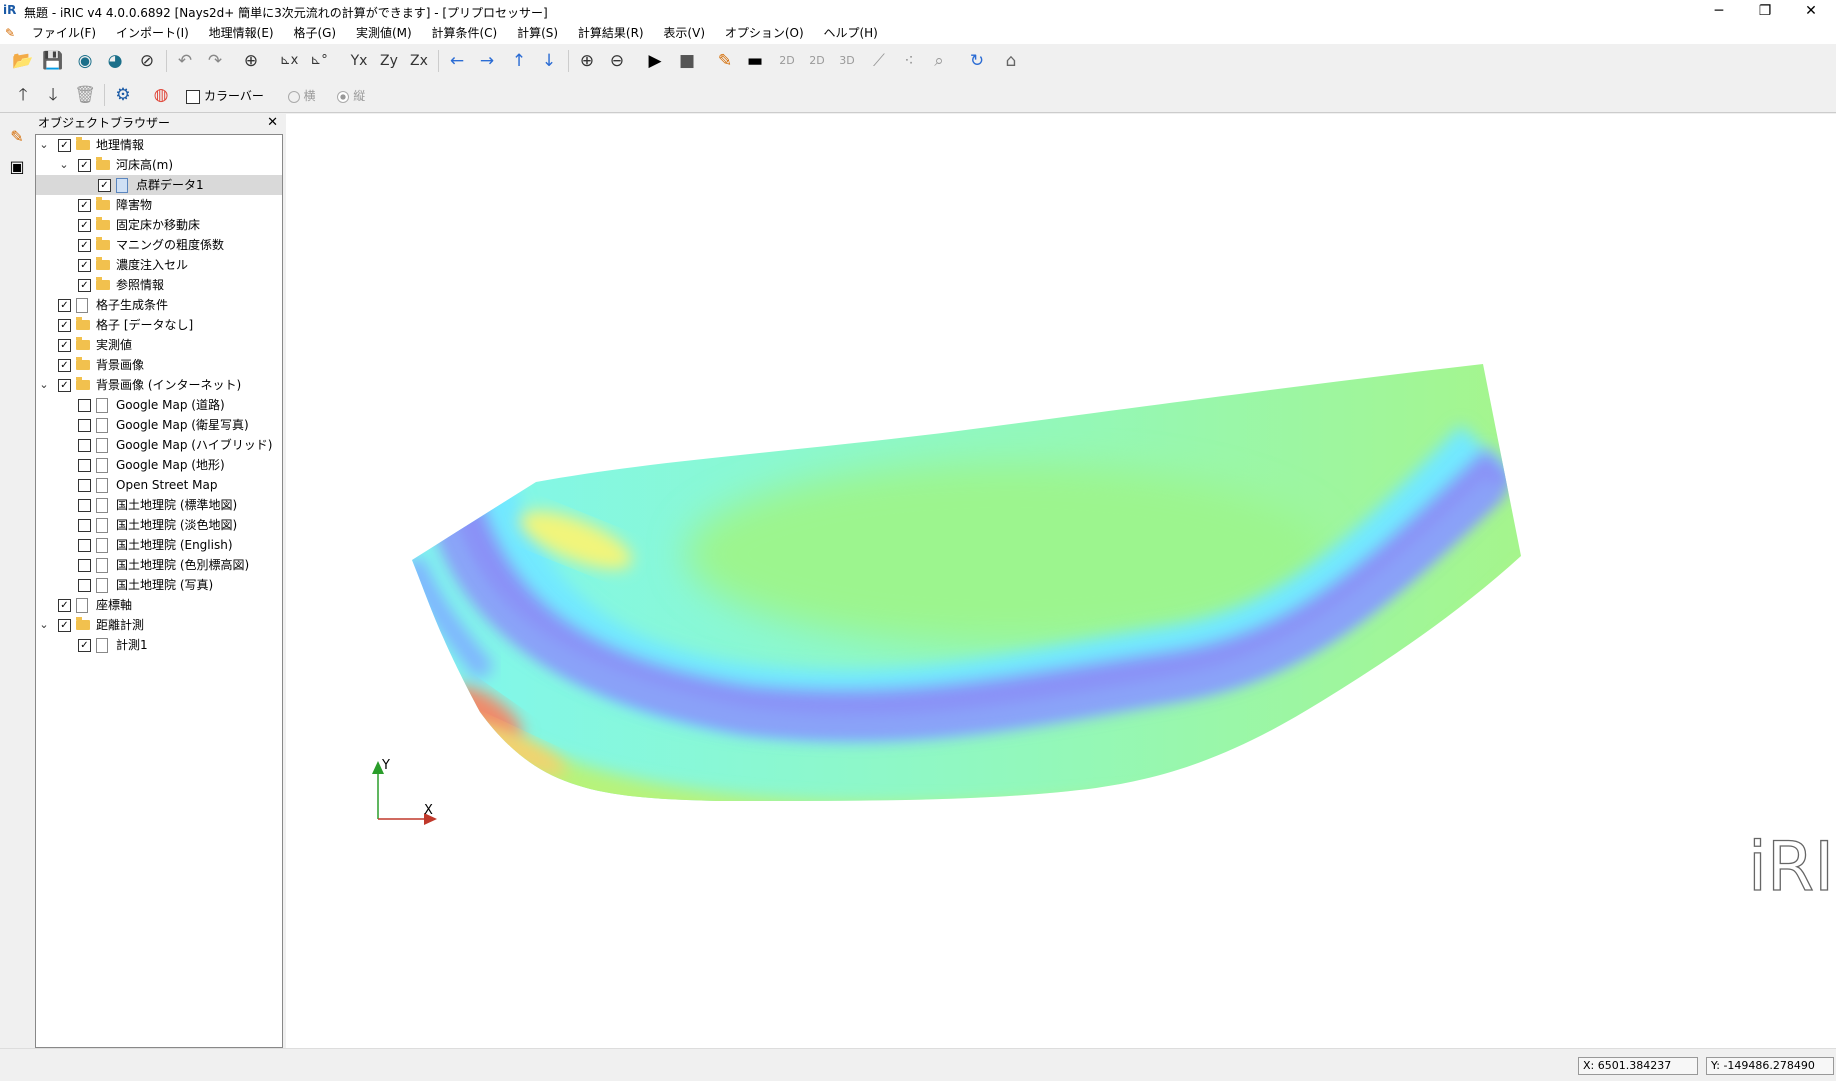 This screenshot has width=1836, height=1081. Describe the element at coordinates (159, 145) in the screenshot. I see `tree-item: ⌄ ✓ 地理情報` at that location.